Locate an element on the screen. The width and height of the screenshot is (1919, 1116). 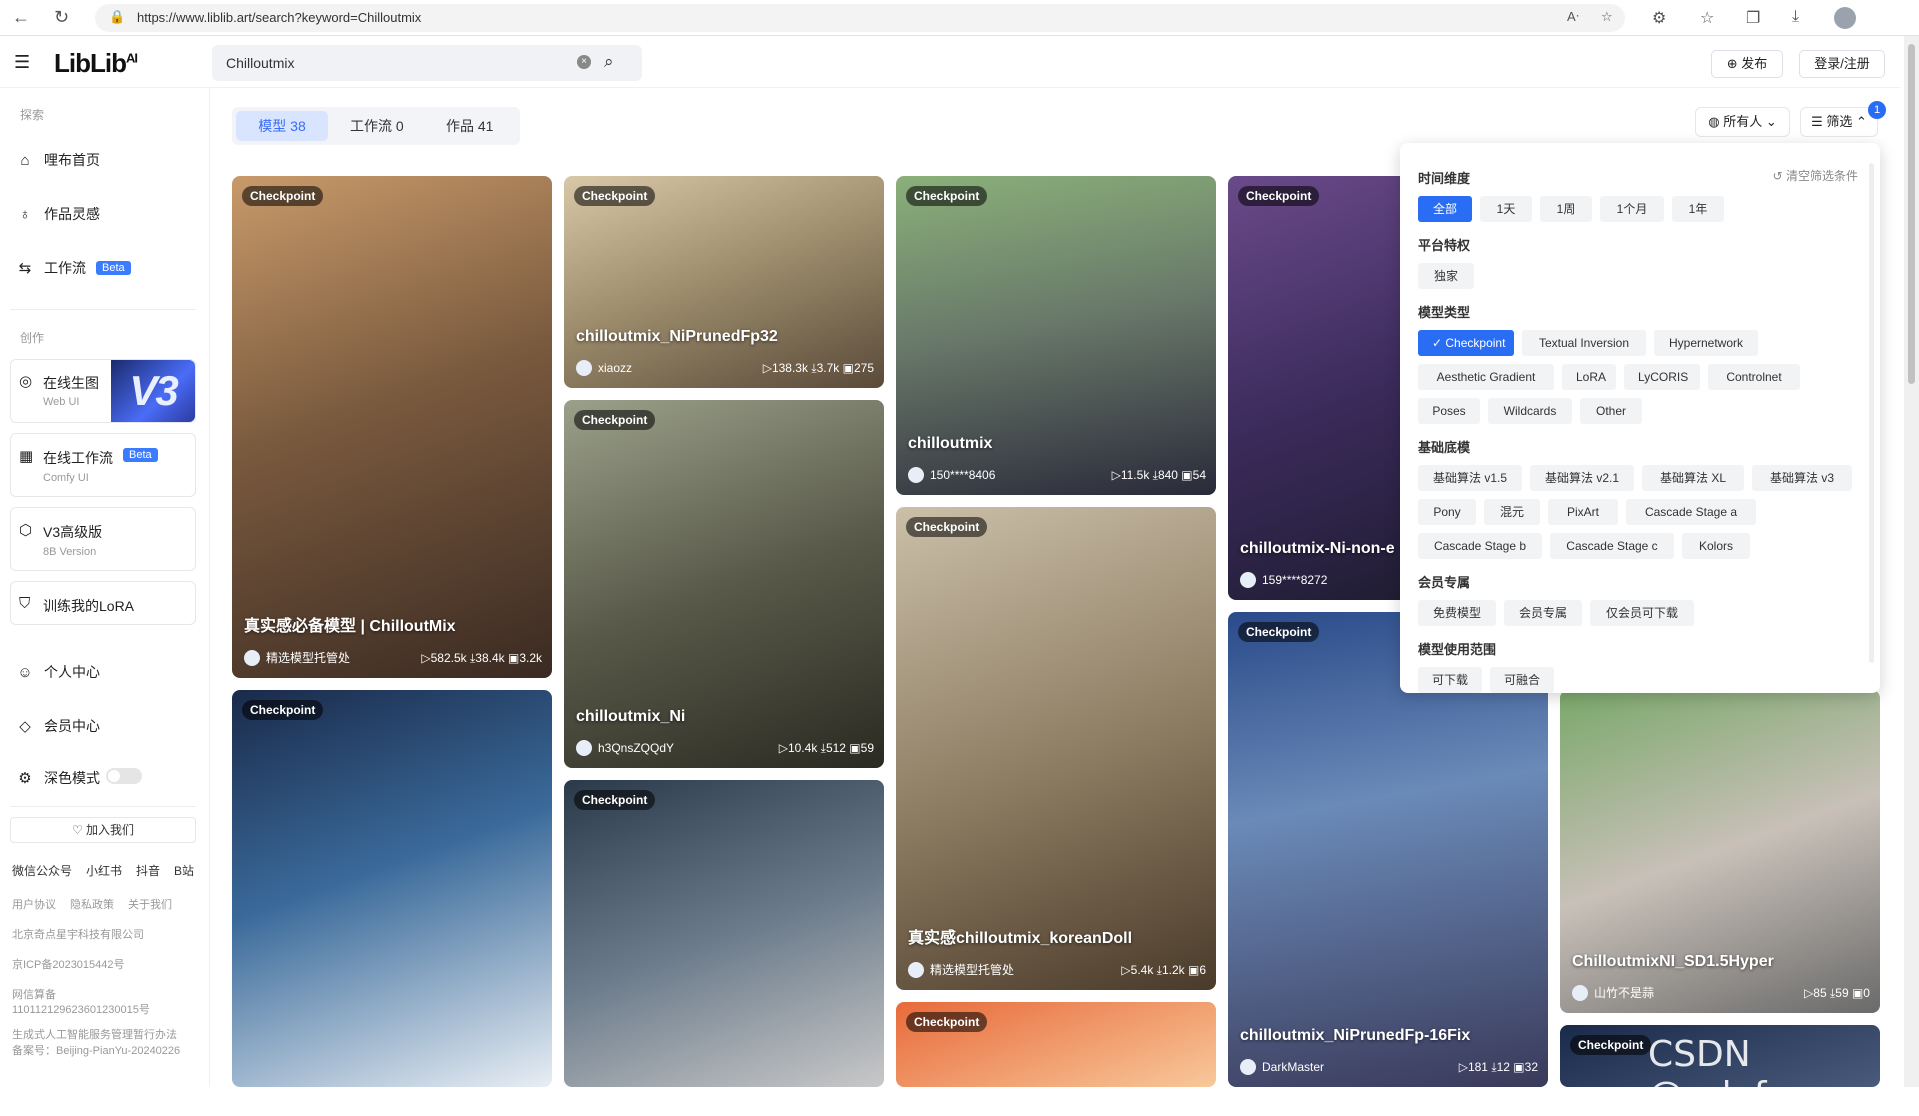
time-option: 1天 is located at coordinates (1506, 209).